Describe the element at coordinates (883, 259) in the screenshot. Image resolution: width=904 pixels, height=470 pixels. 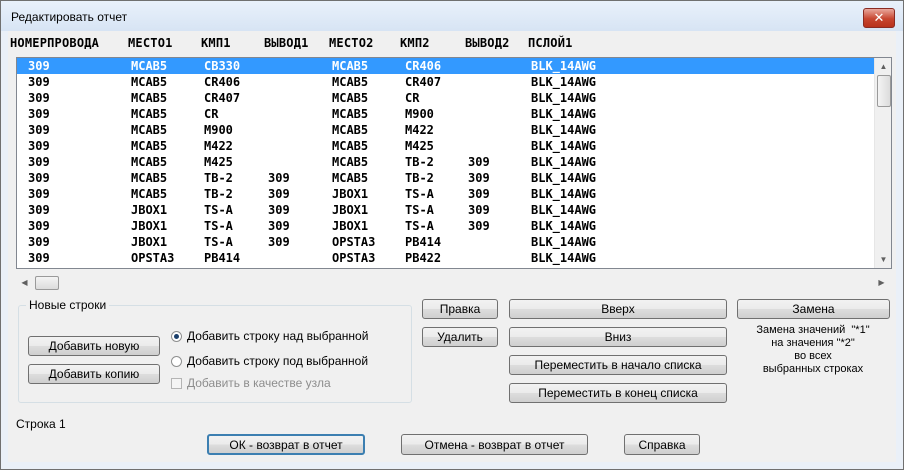
I see `scroll-down-icon: ▼` at that location.